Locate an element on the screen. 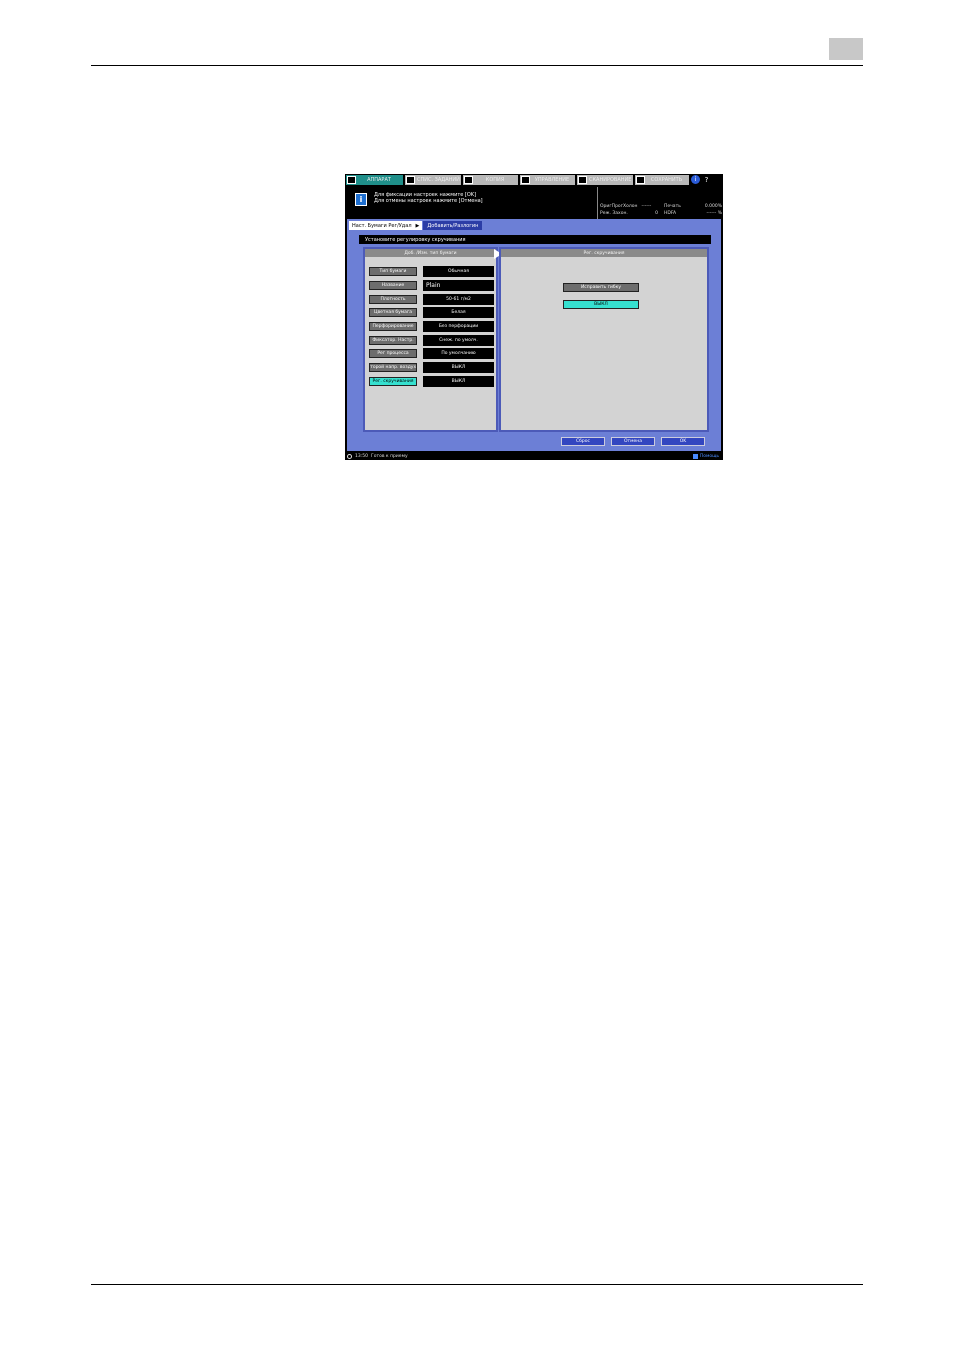 This screenshot has height=1350, width=954. name-button: Название is located at coordinates (393, 285).